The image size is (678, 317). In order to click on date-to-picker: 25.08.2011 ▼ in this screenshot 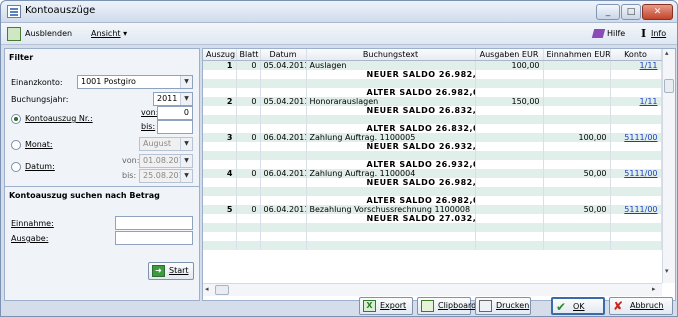, I will do `click(166, 176)`.